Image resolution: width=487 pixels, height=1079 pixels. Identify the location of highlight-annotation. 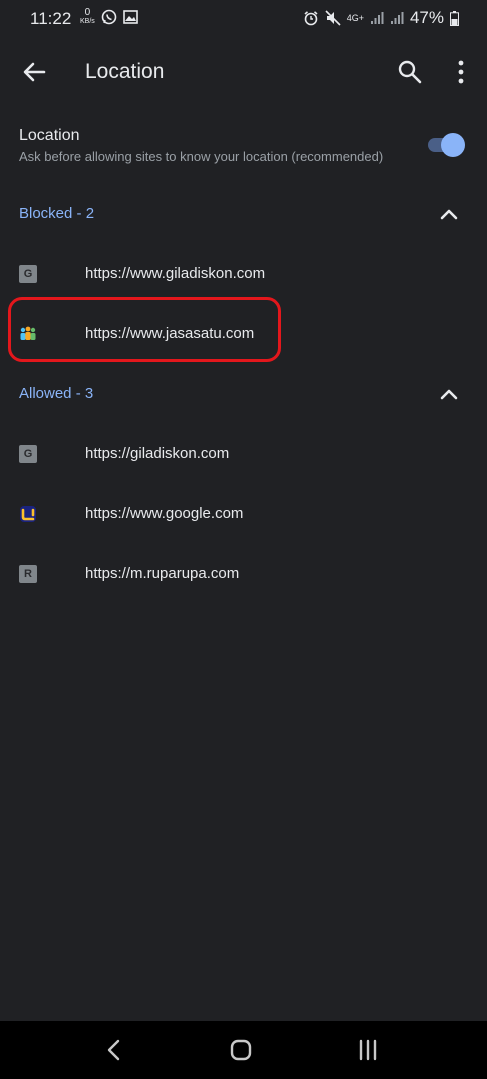
(144, 329).